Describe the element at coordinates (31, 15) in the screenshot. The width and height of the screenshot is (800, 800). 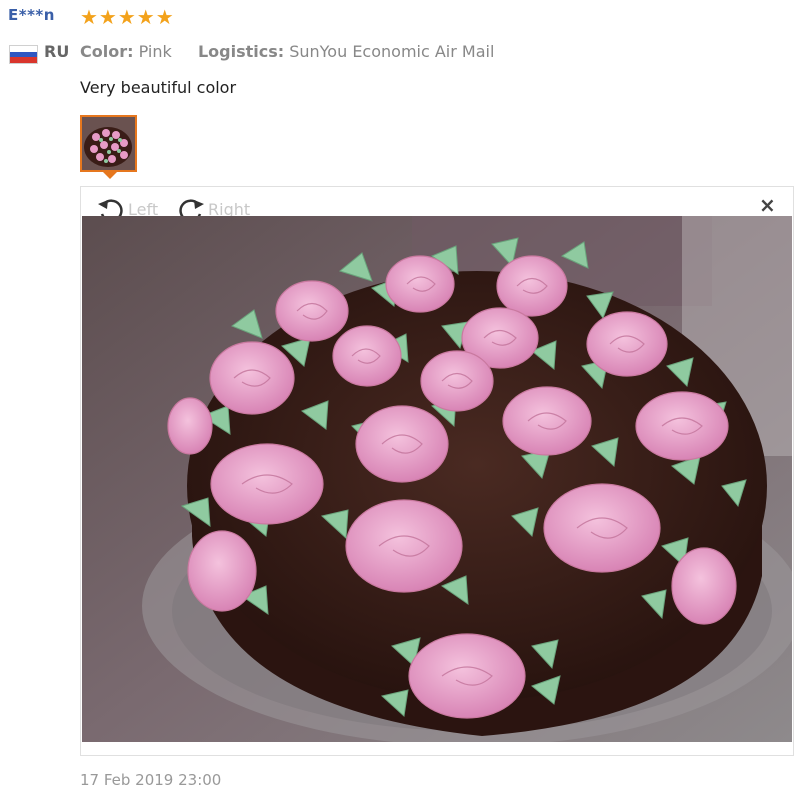
I see `reviewer-name: E***n` at that location.